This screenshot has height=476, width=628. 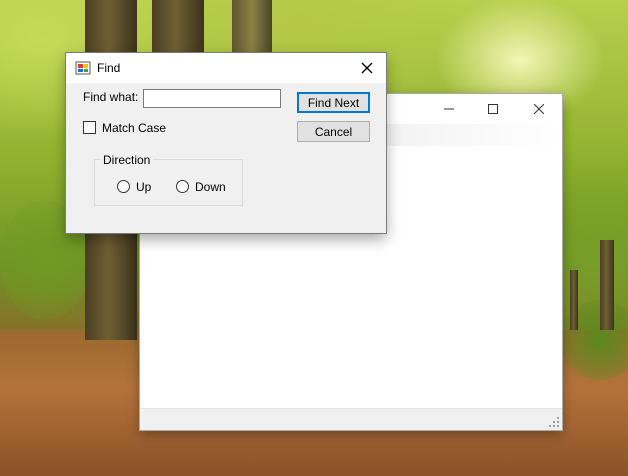 I want to click on direction-group-label: Direction, so click(x=127, y=160).